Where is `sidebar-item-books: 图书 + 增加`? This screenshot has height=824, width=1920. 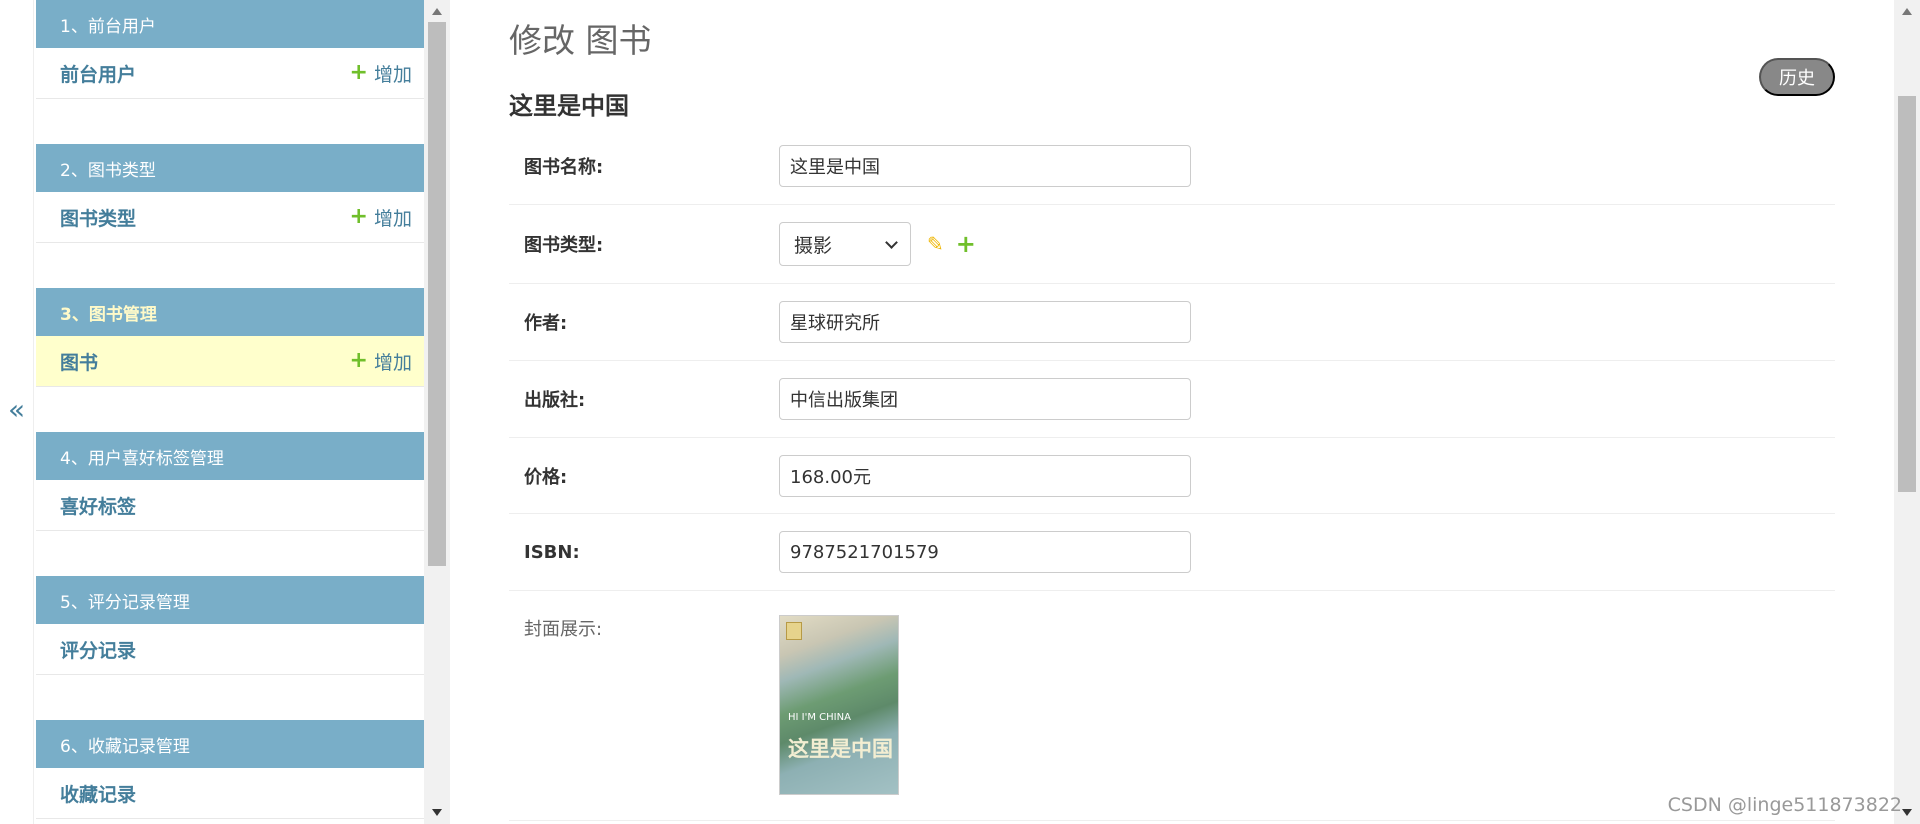 sidebar-item-books: 图书 + 增加 is located at coordinates (230, 361).